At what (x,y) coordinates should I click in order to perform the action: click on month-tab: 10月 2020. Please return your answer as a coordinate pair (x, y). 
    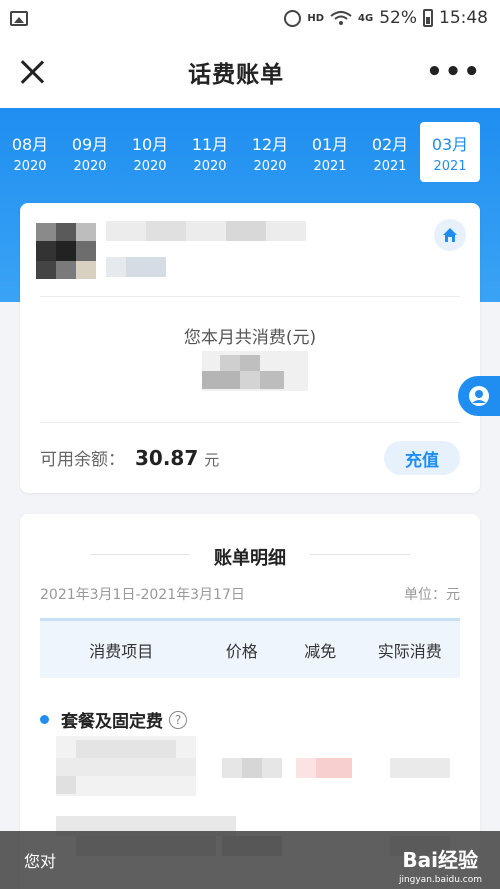
    Looking at the image, I should click on (150, 152).